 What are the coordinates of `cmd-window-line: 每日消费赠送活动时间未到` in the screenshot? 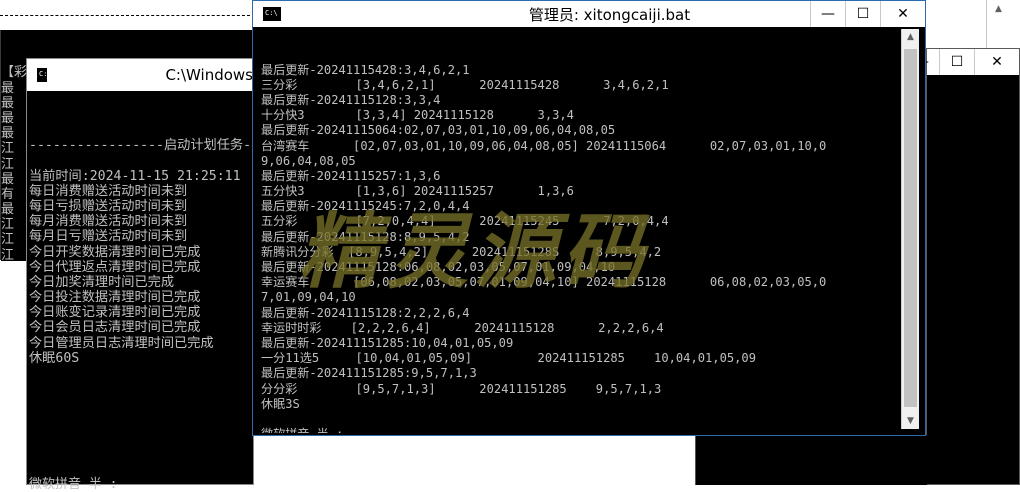 It's located at (108, 191).